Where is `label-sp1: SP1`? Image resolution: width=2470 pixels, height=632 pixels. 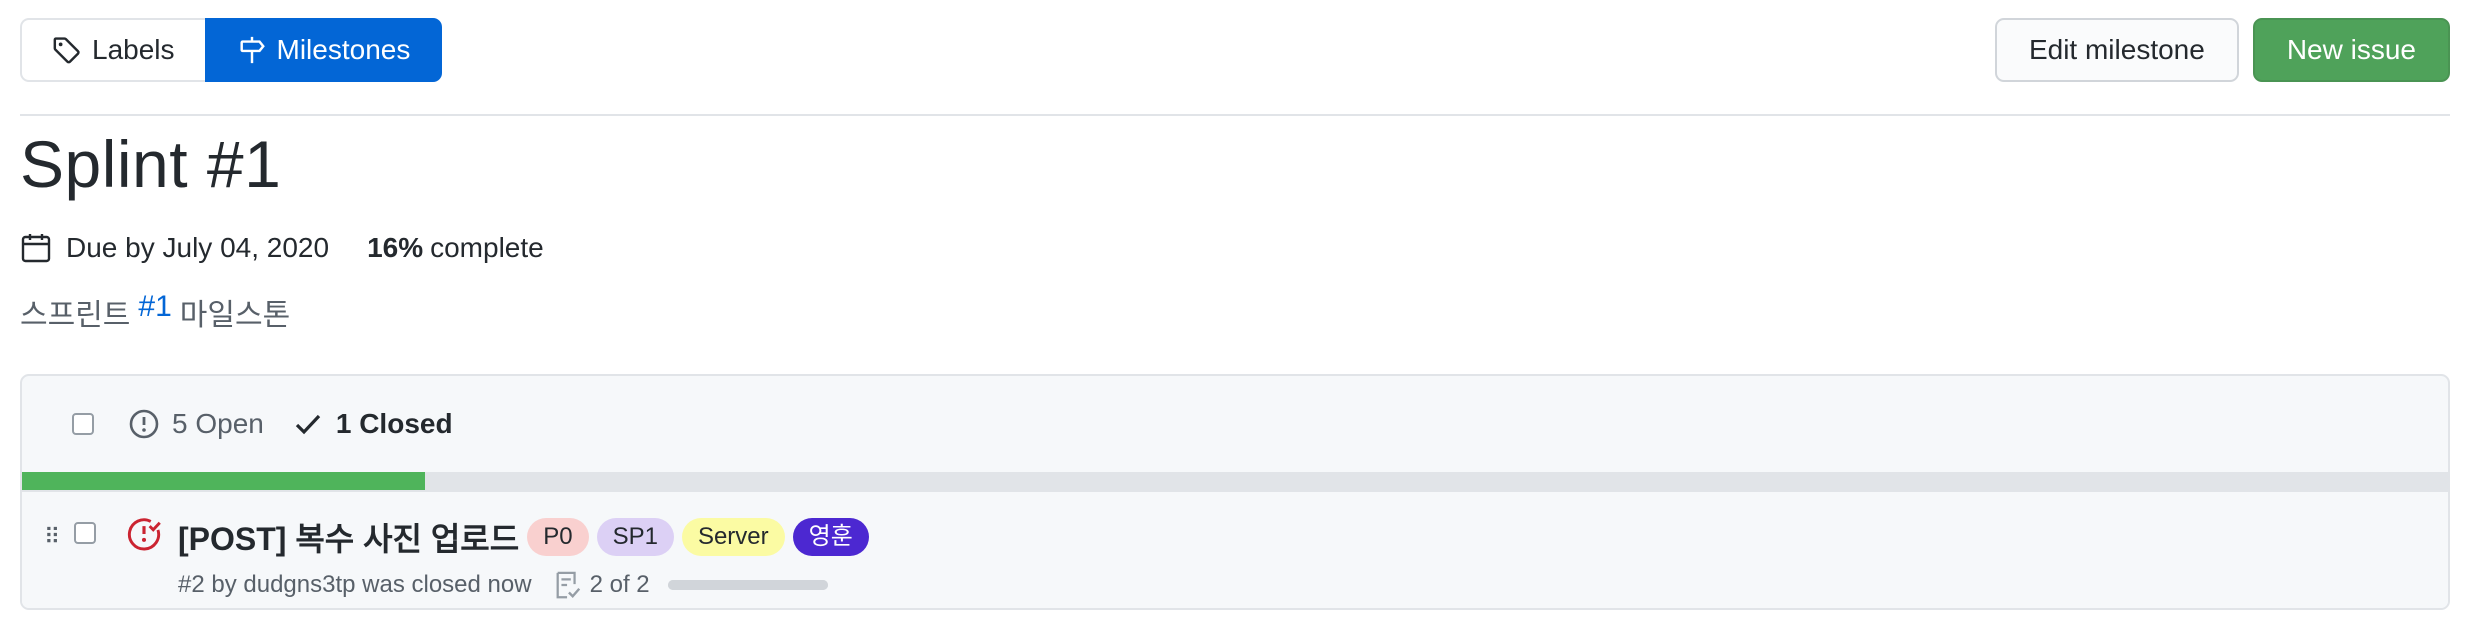
label-sp1: SP1 is located at coordinates (635, 537).